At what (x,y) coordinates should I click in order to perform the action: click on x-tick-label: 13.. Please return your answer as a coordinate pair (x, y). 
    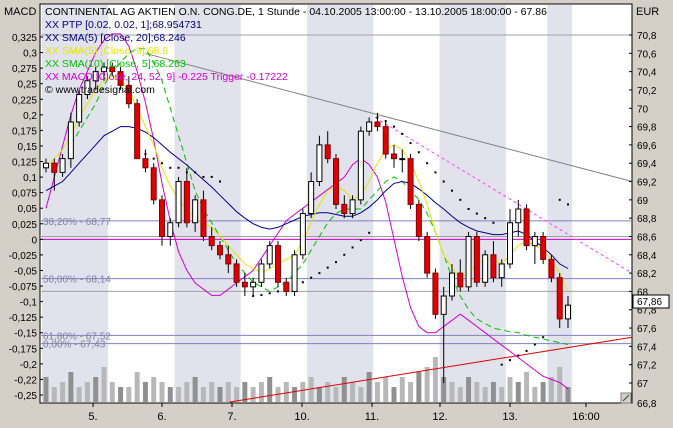
    Looking at the image, I should click on (509, 417).